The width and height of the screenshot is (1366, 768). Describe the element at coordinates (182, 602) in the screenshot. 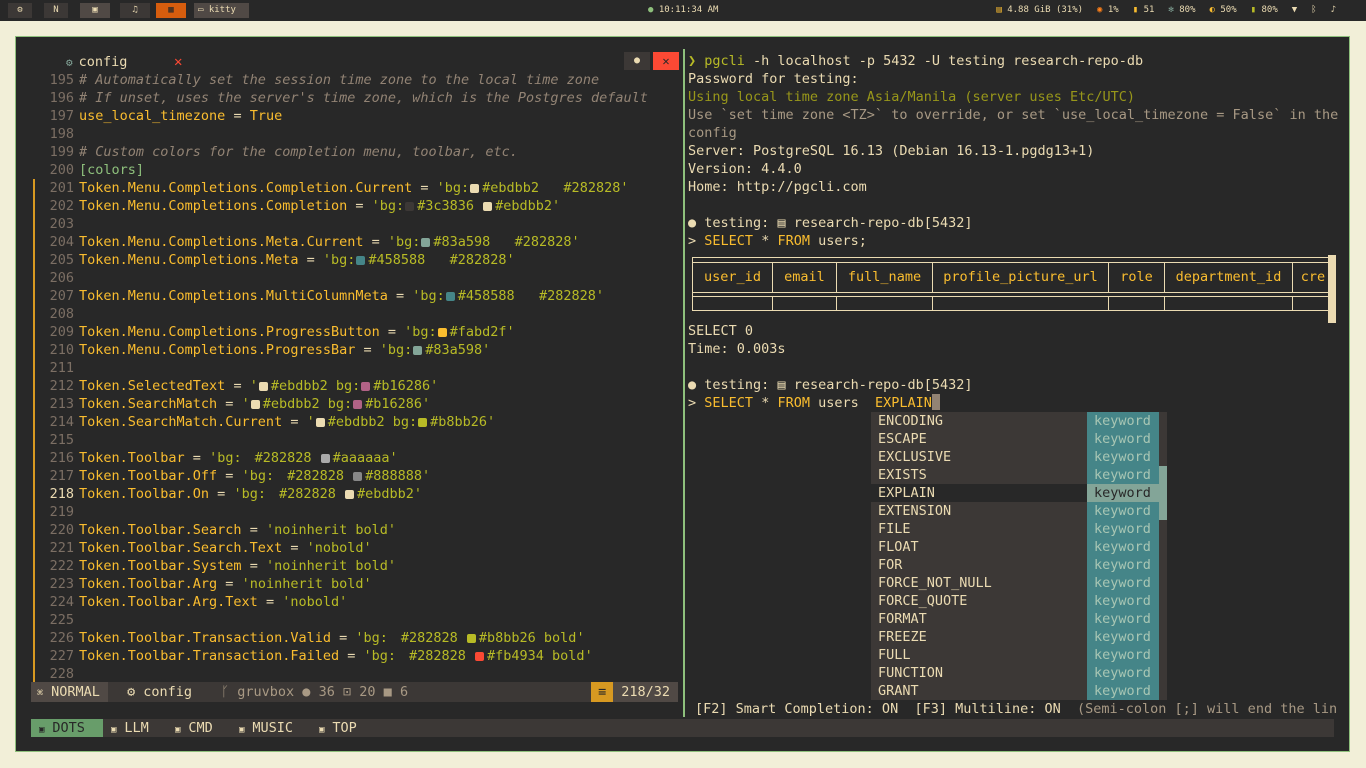

I see `code-line: 224 Token.Toolbar.Arg.Text = 'nobold'` at that location.